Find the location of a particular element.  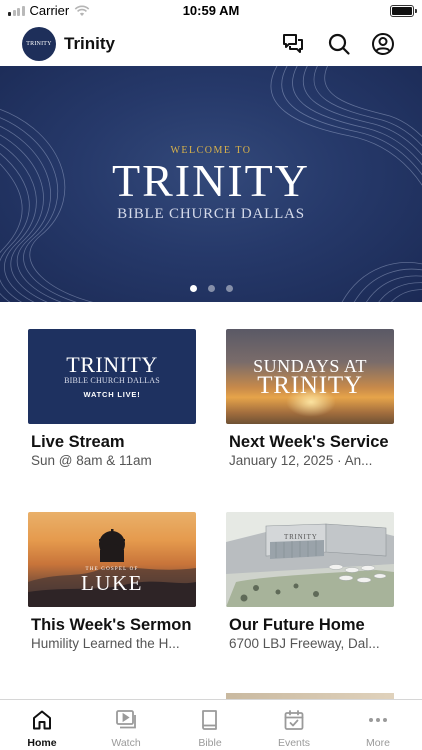

card-subtitle: Sun @ 8am & 11am is located at coordinates (91, 460).